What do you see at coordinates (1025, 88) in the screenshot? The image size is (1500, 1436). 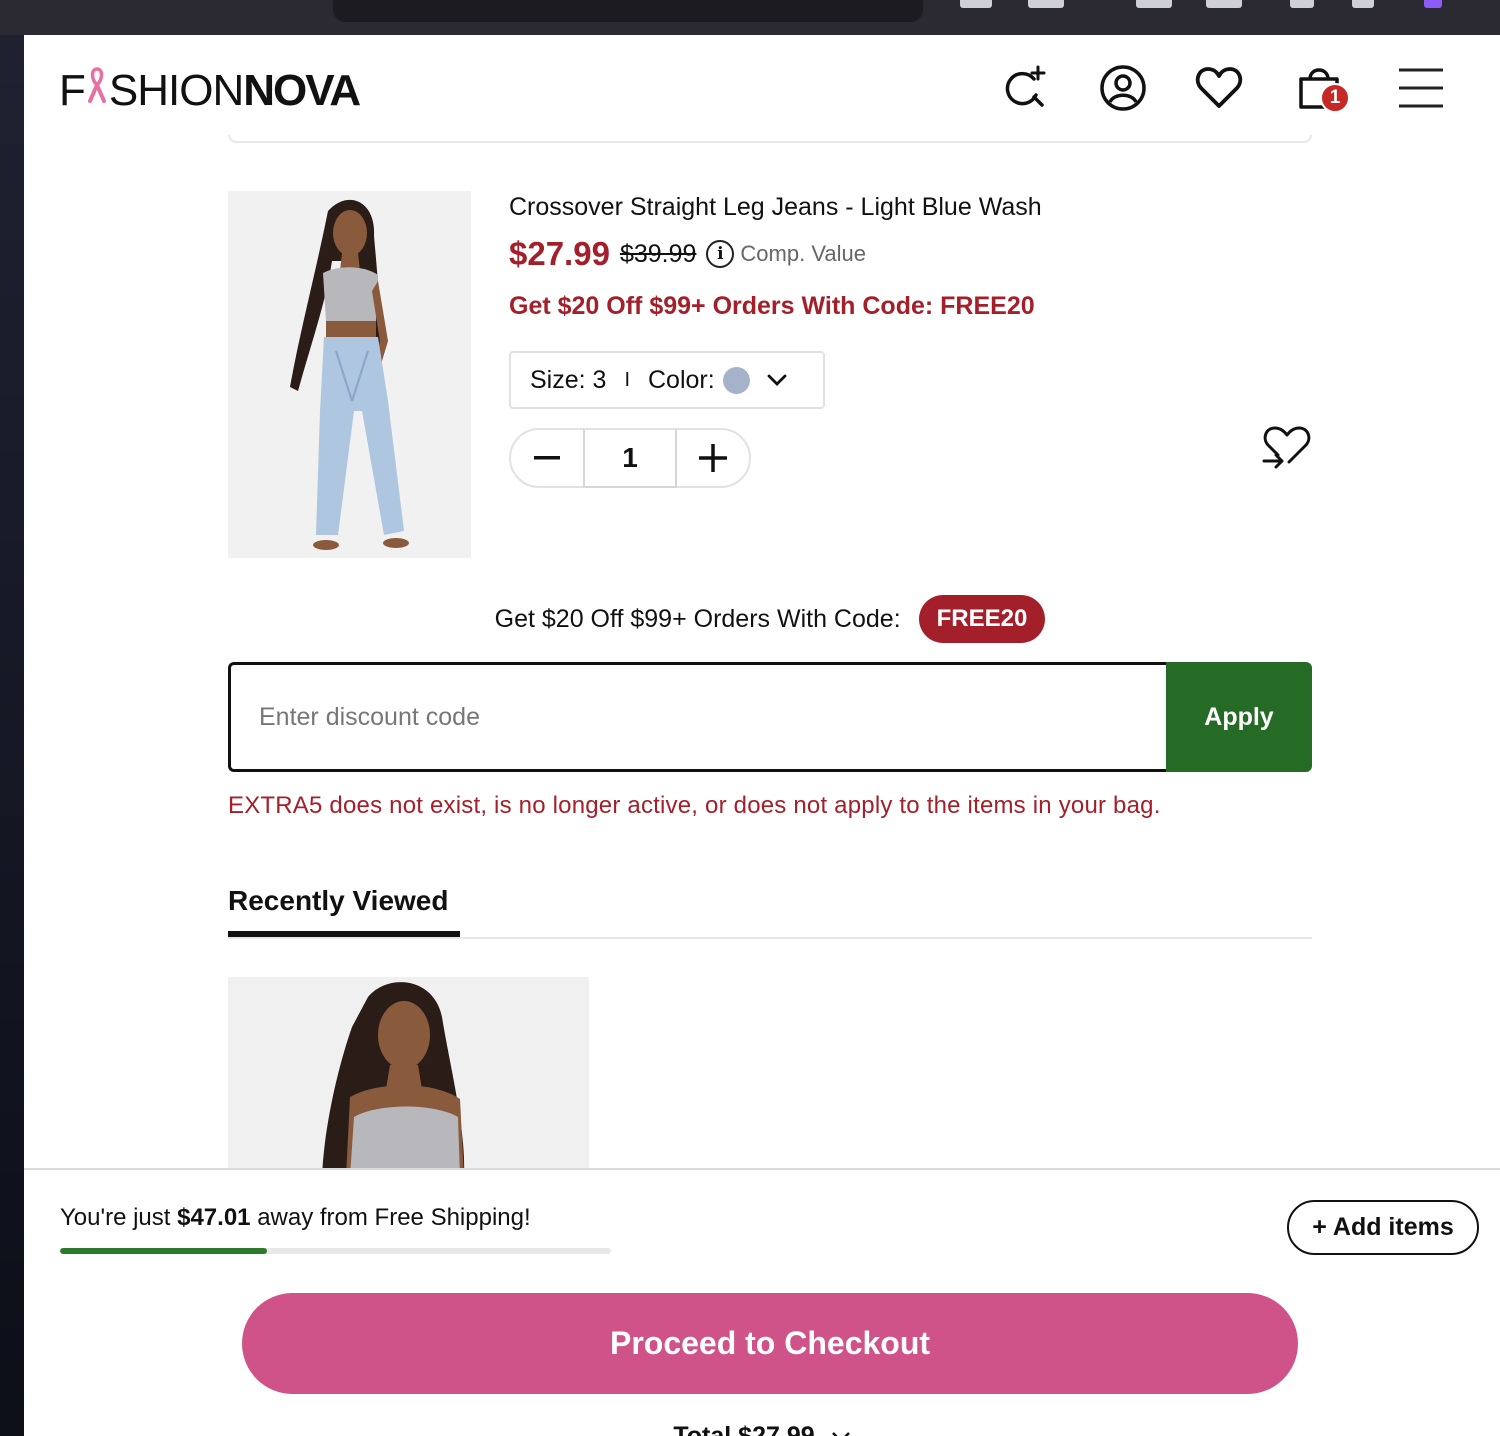 I see `ai-search-icon` at bounding box center [1025, 88].